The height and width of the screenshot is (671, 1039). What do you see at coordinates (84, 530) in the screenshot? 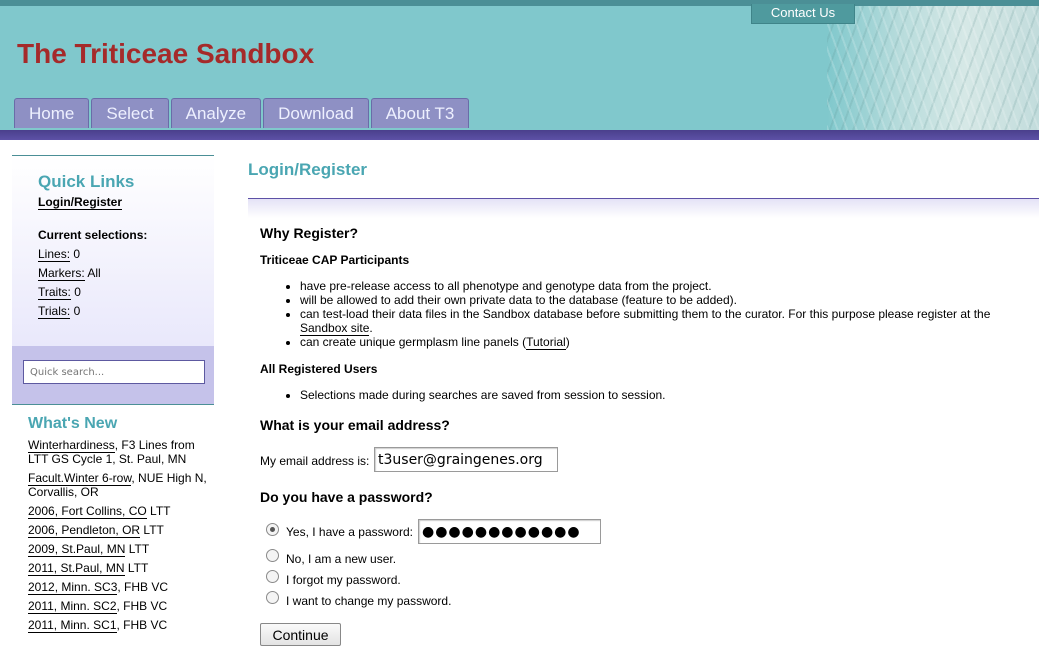
I see `news-link: 2006, Pendleton, OR` at bounding box center [84, 530].